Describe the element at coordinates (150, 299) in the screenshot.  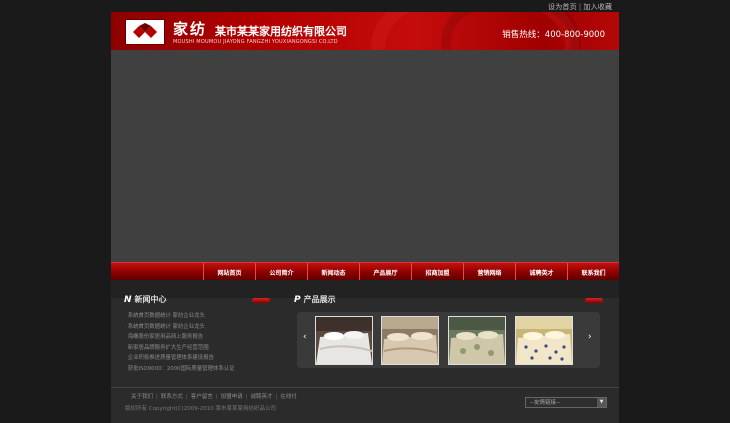
I see `news-title: 新闻中心` at that location.